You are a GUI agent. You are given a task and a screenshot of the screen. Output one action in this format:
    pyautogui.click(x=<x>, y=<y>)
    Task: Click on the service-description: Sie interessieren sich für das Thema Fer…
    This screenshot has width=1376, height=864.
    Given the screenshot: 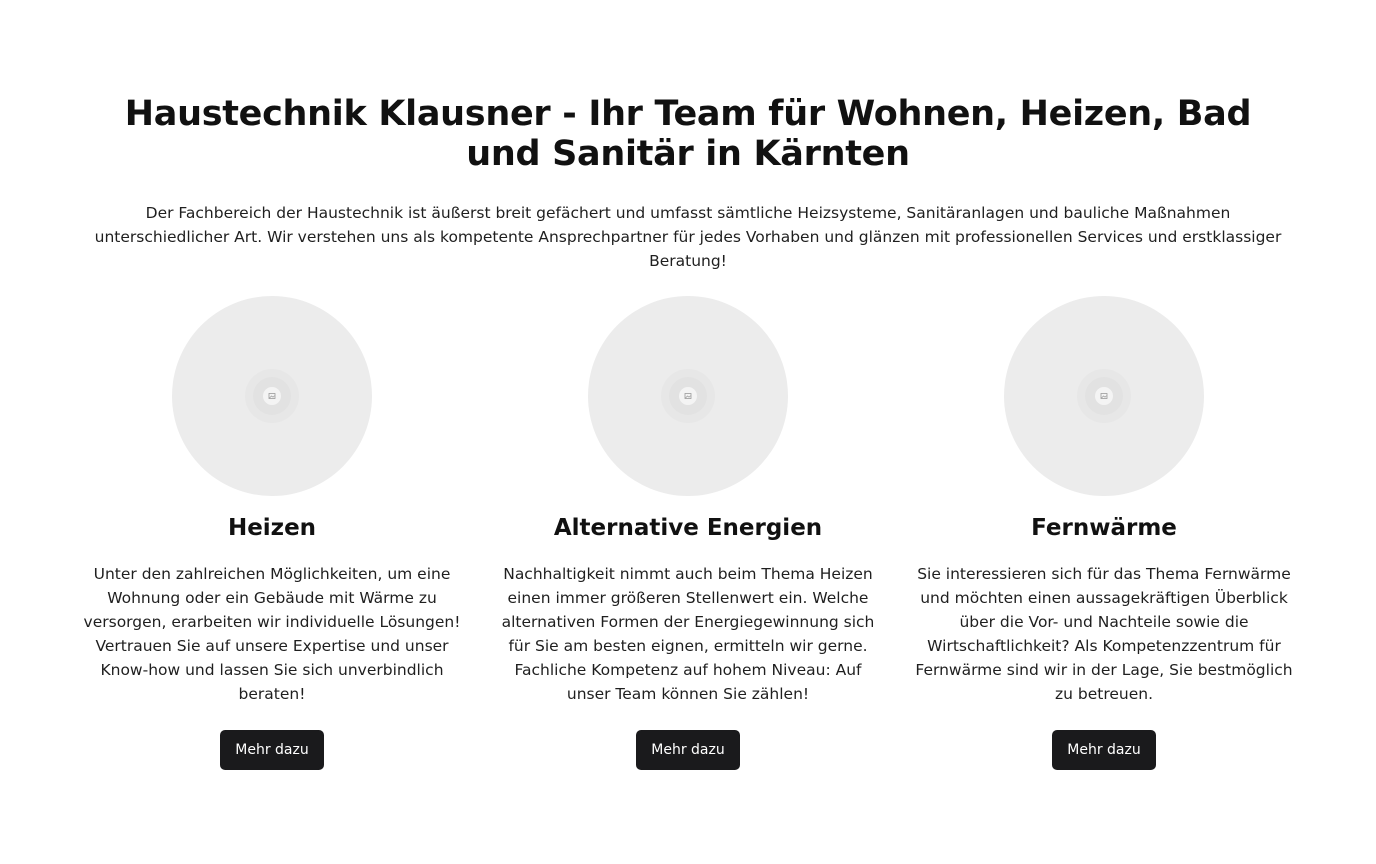 What is the action you would take?
    pyautogui.click(x=1104, y=634)
    